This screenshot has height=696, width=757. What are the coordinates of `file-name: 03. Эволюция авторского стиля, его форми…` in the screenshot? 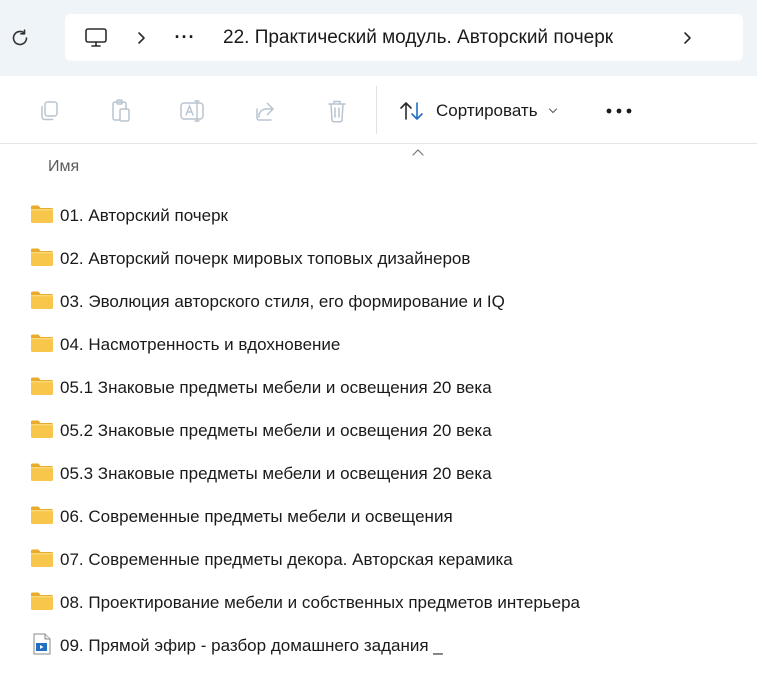 It's located at (282, 301).